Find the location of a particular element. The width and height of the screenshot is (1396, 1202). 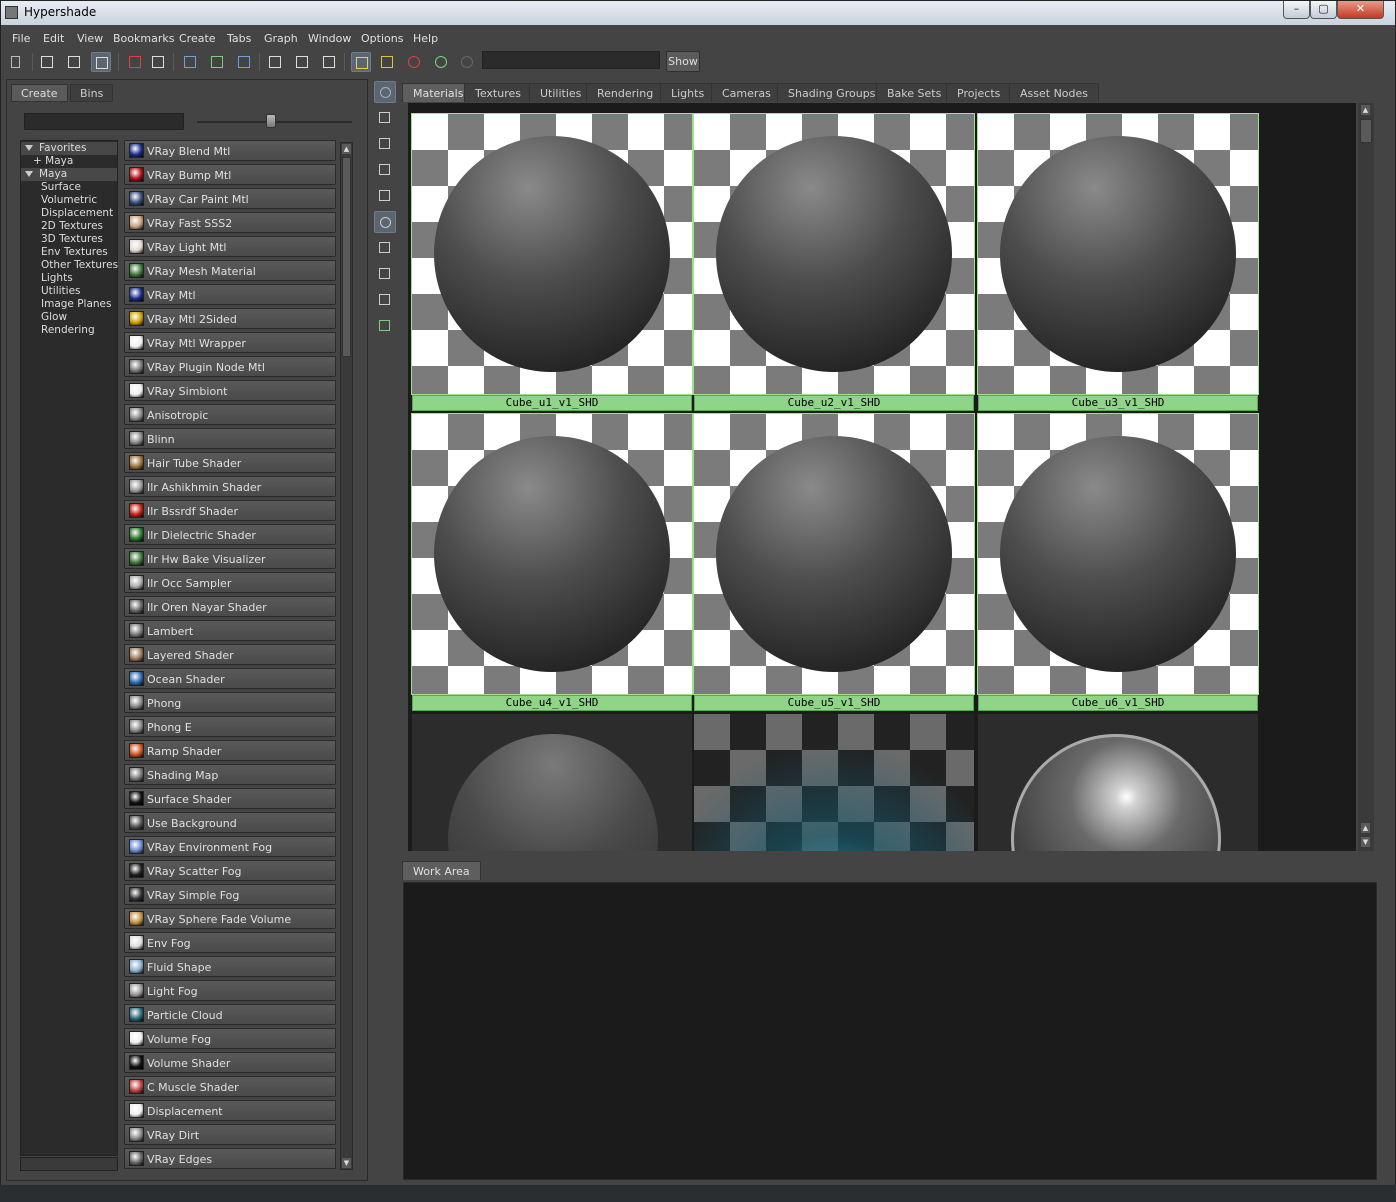

node-button: VRay Sphere Fade Volume is located at coordinates (230, 918).